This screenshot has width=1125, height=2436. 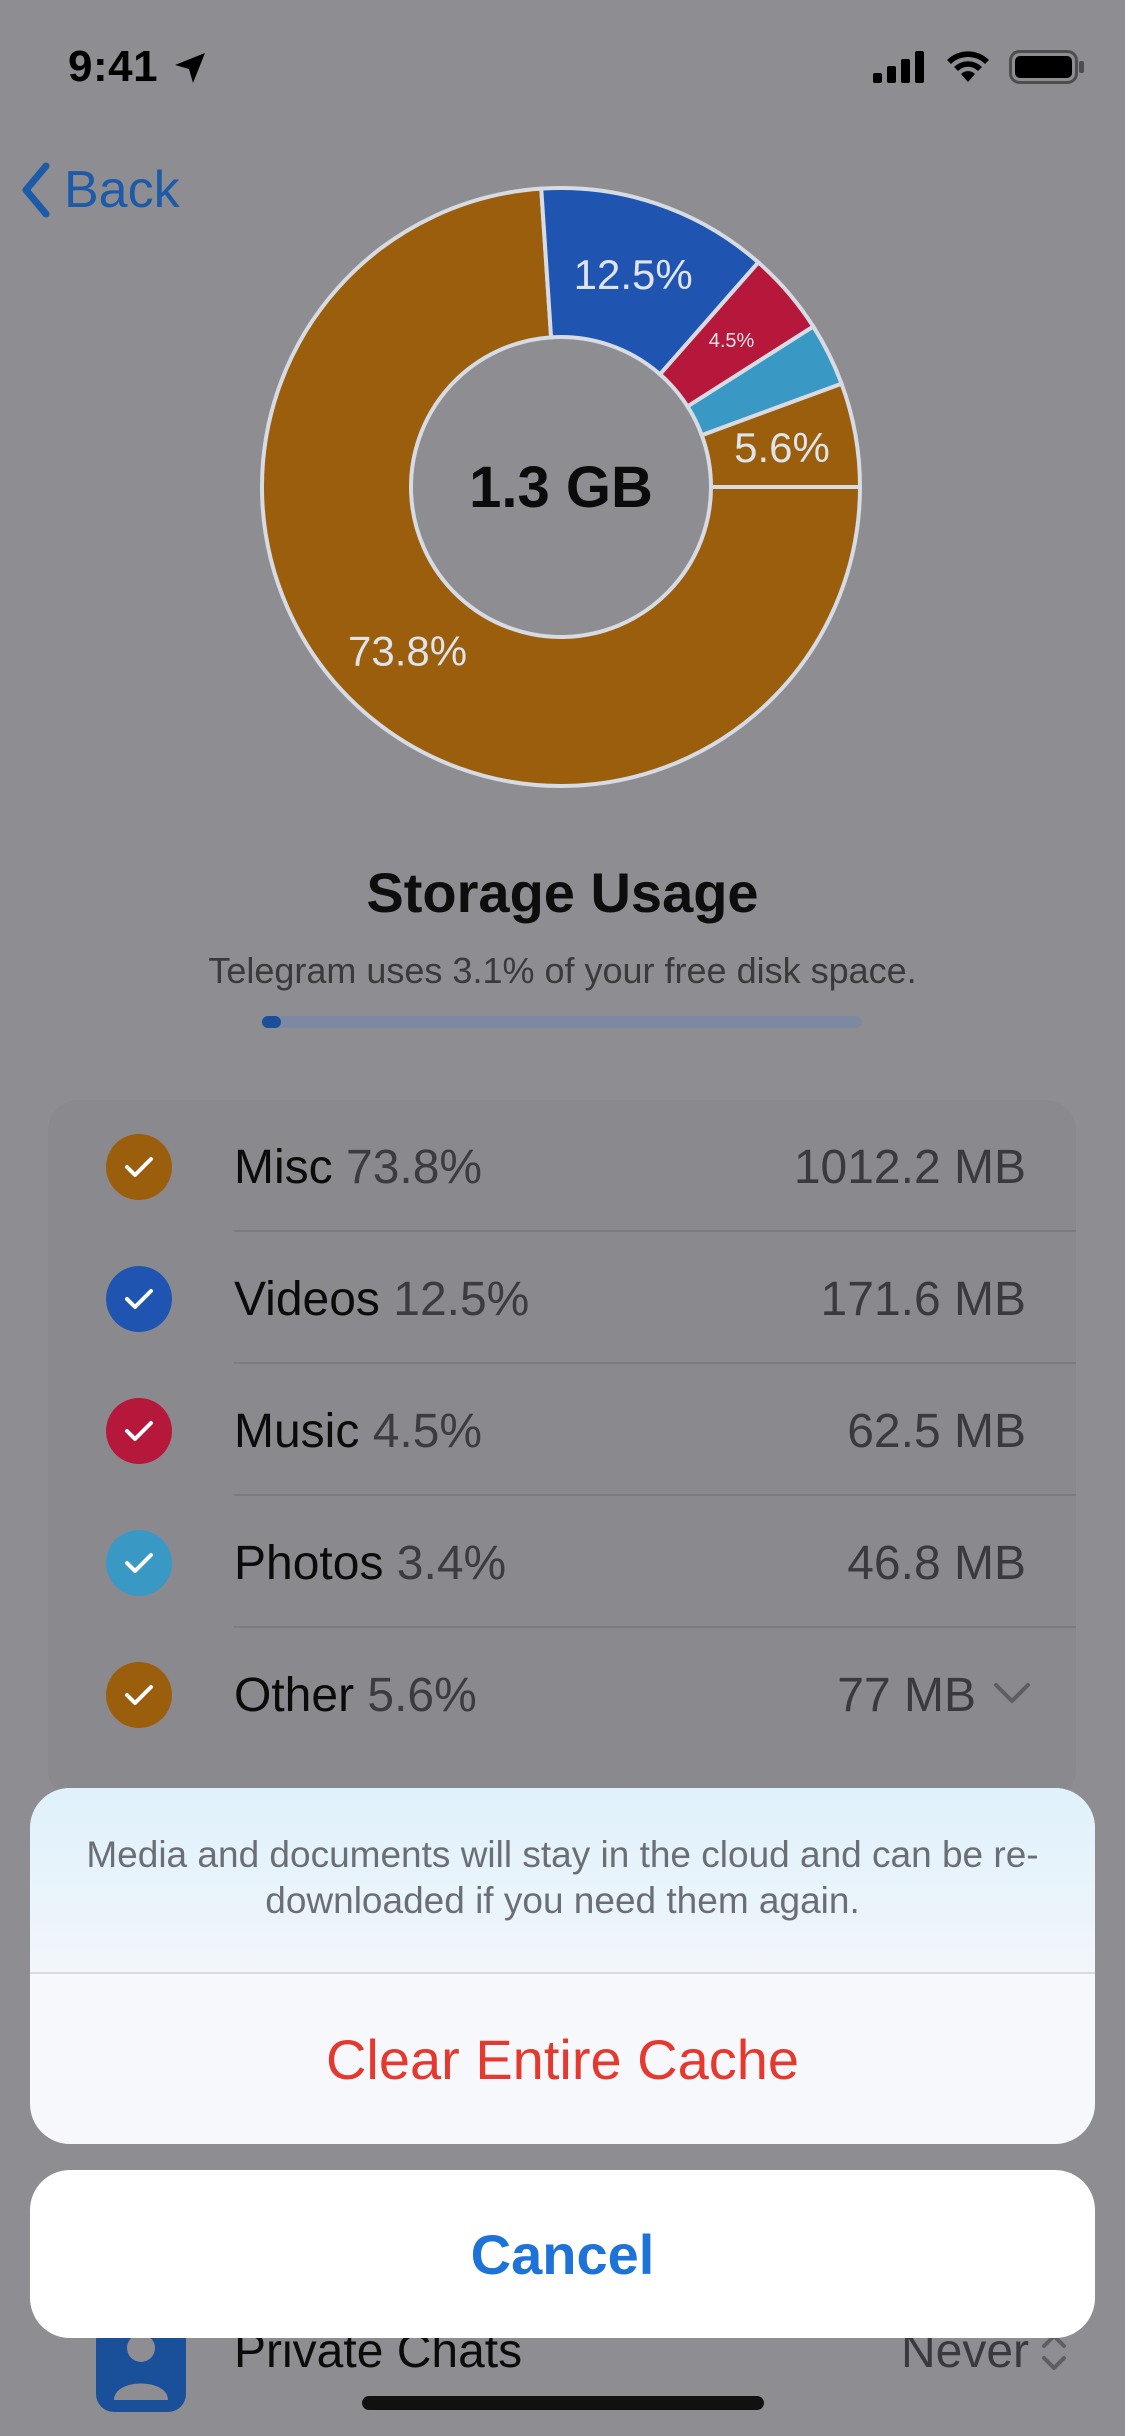 What do you see at coordinates (562, 1298) in the screenshot?
I see `category-row-videos: Videos 12.5% 171.6 MB` at bounding box center [562, 1298].